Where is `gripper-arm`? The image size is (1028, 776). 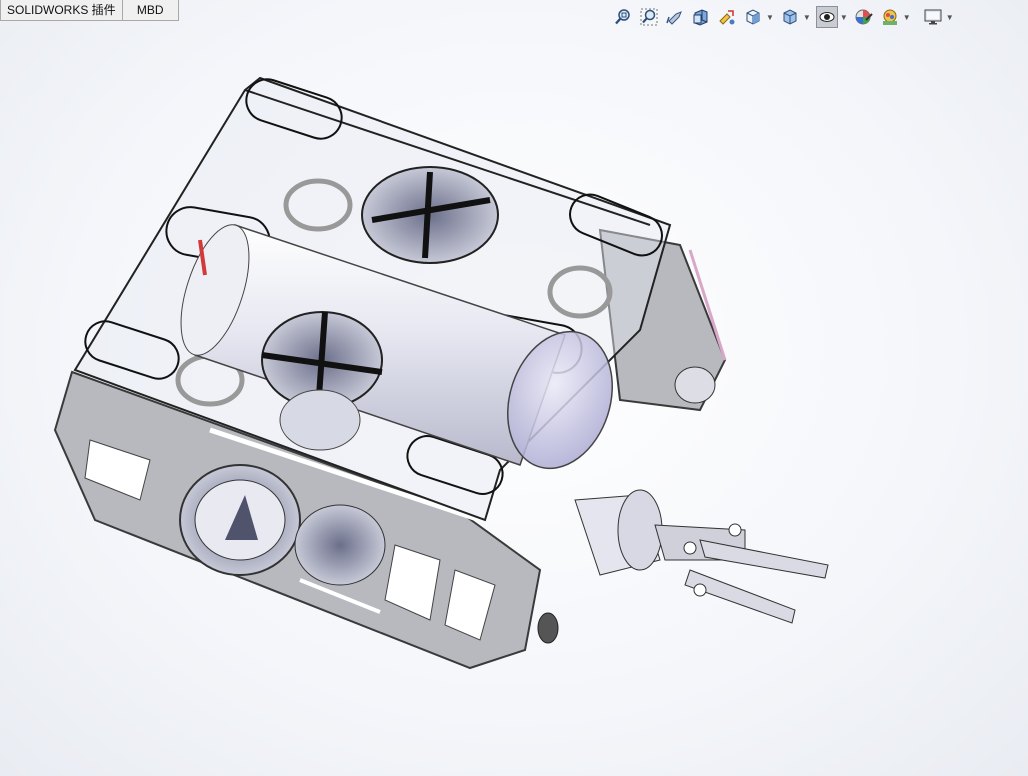
gripper-arm is located at coordinates (701, 556).